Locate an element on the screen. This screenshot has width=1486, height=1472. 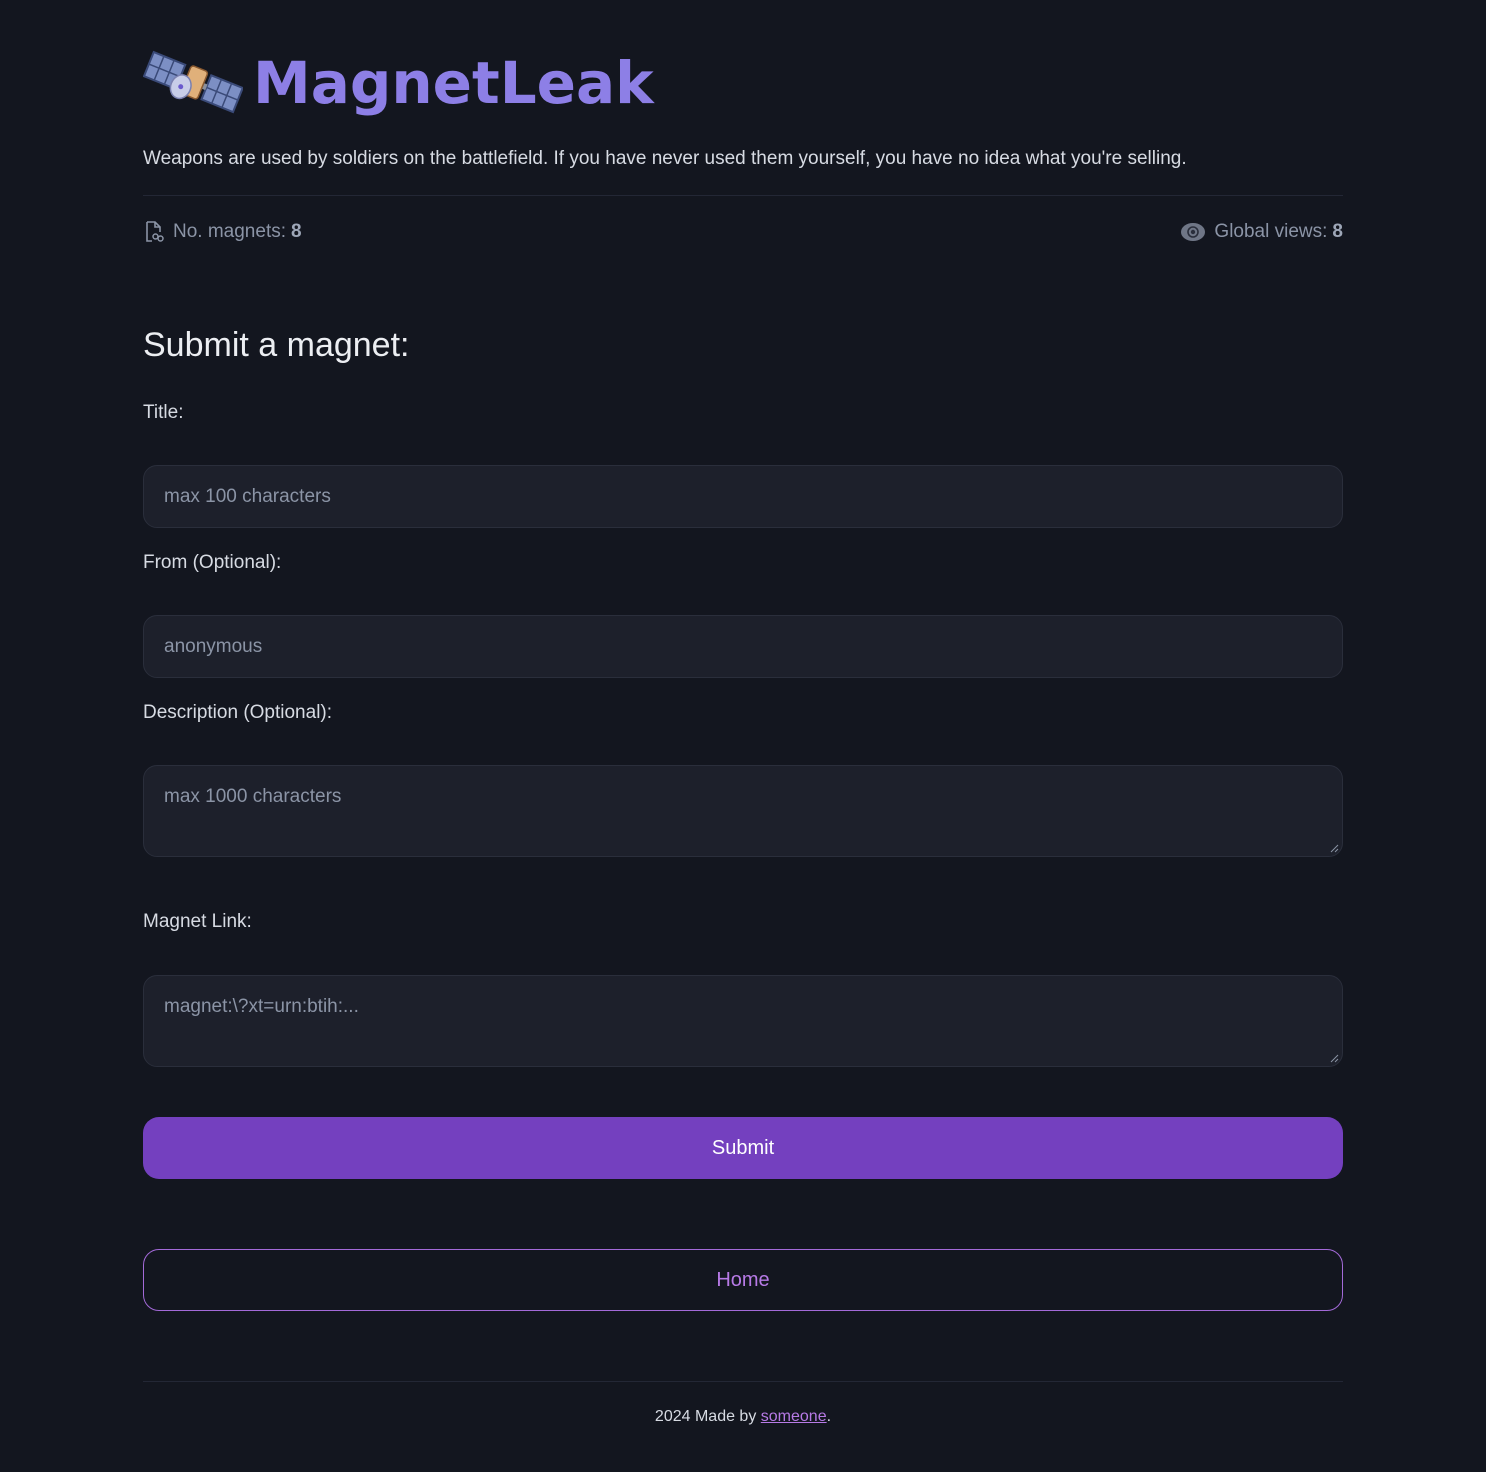
from-placeholder: anonymous is located at coordinates (213, 646).